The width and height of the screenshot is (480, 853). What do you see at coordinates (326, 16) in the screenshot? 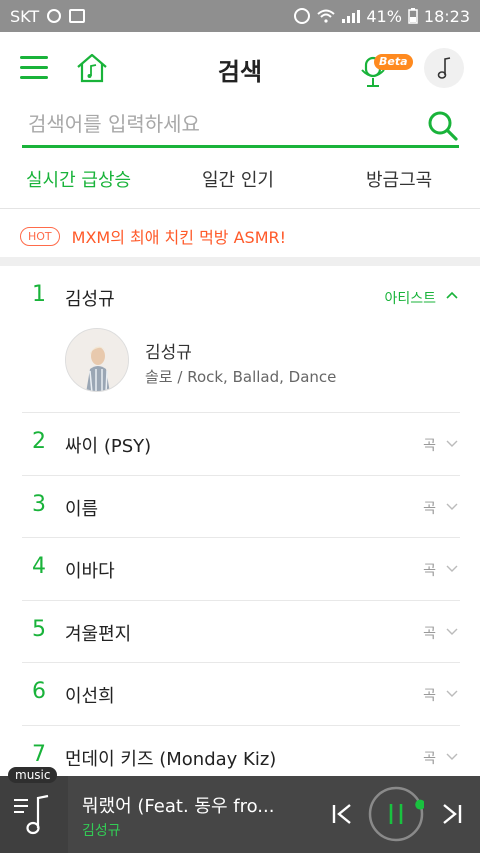
I see `wifi-icon` at bounding box center [326, 16].